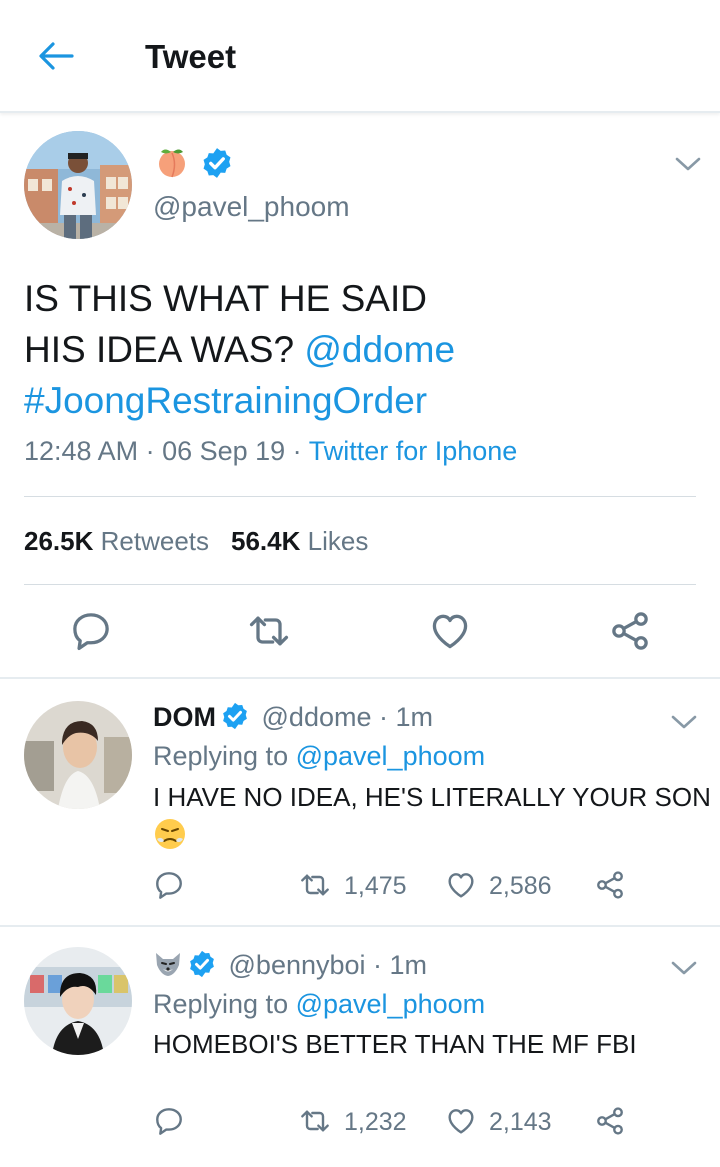 This screenshot has width=720, height=1167. I want to click on back-arrow-icon, so click(56, 56).